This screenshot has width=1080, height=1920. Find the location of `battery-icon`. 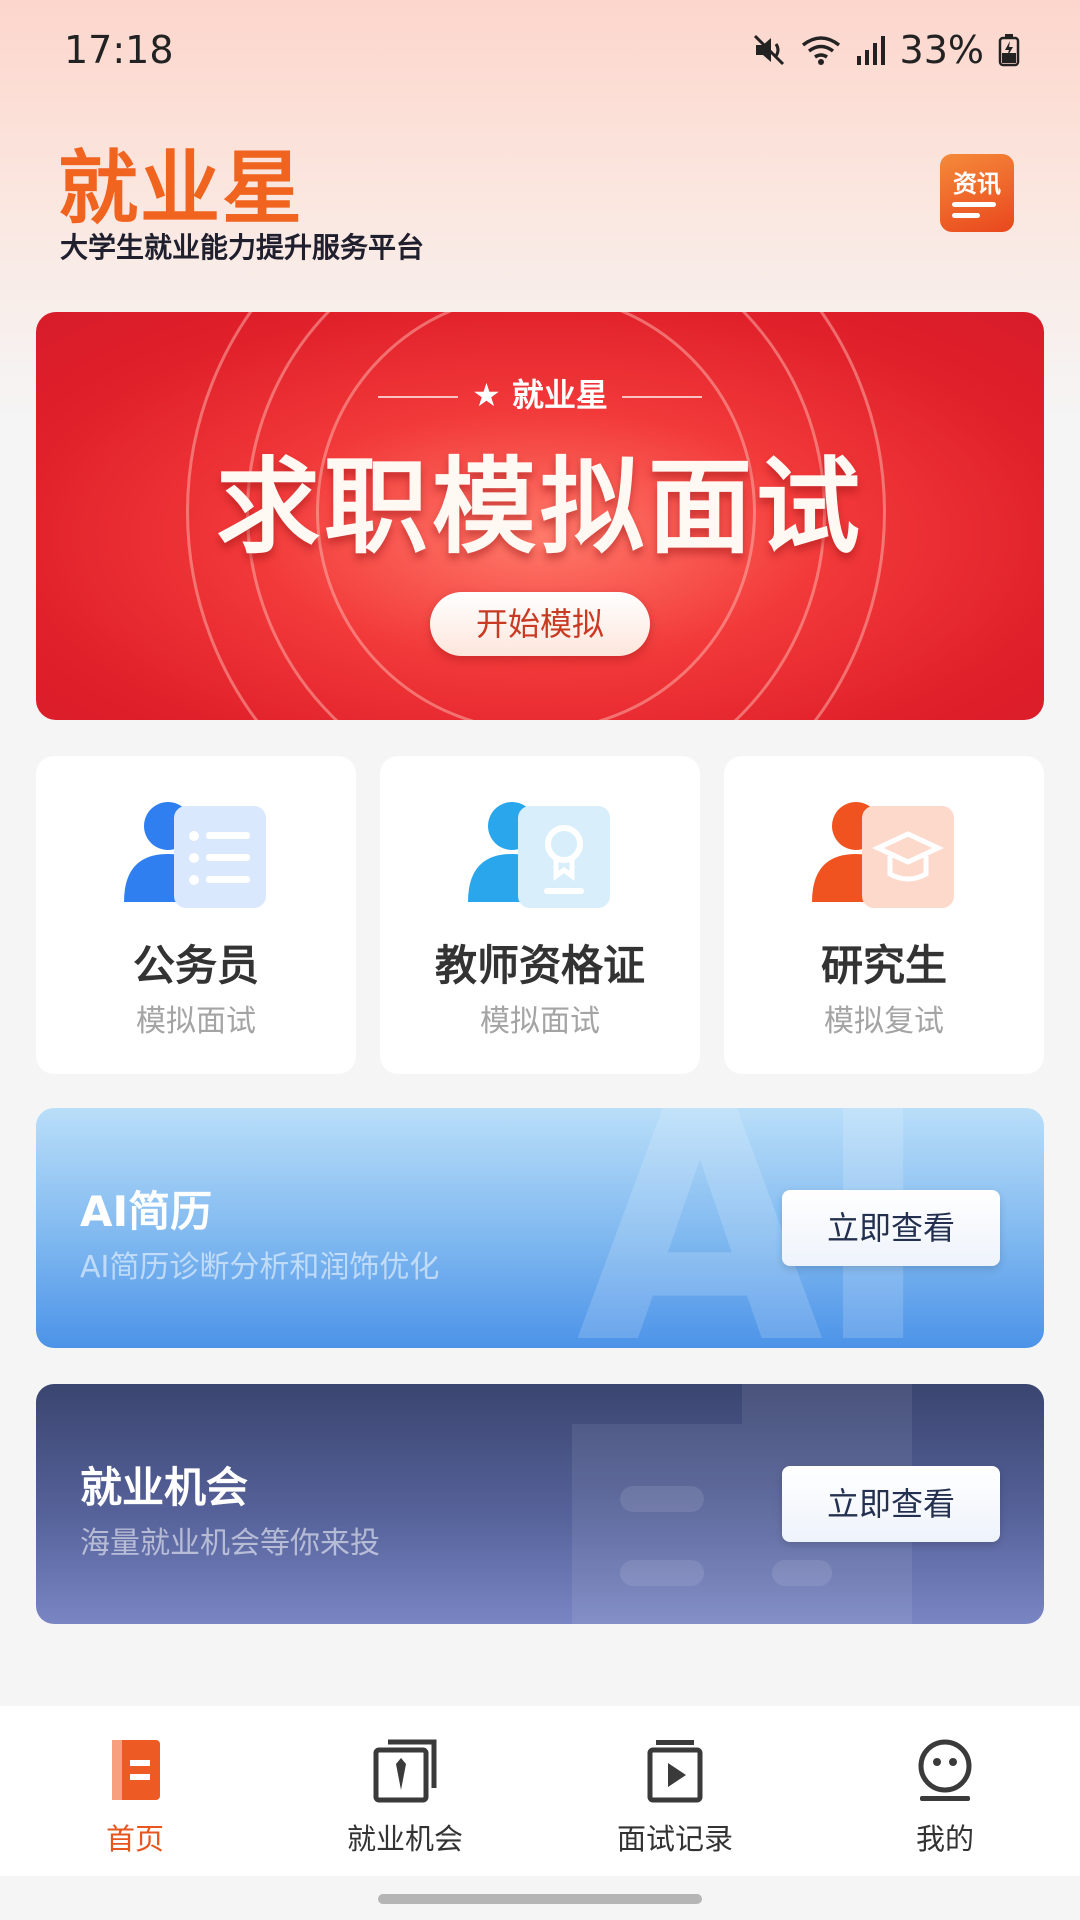

battery-icon is located at coordinates (1009, 50).